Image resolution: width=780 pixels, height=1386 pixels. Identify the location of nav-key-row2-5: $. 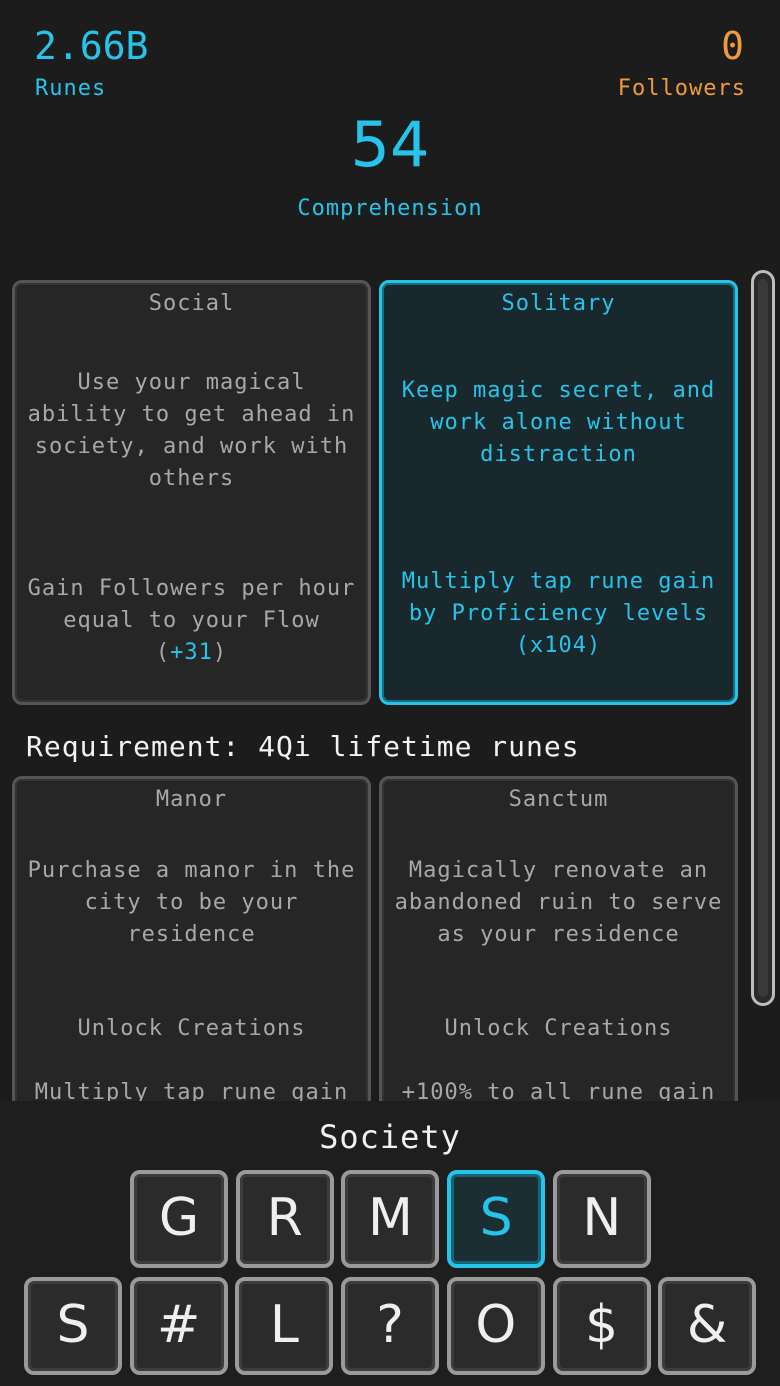
(601, 1326).